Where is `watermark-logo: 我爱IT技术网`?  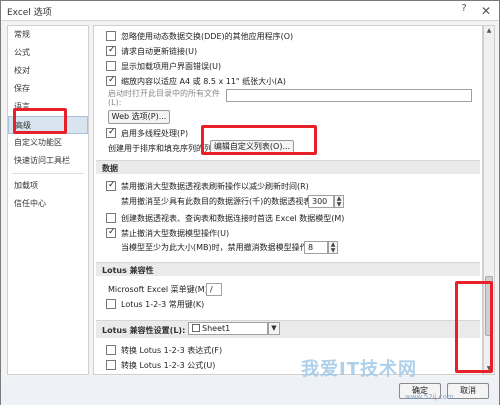 watermark-logo: 我爱IT技术网 is located at coordinates (359, 369).